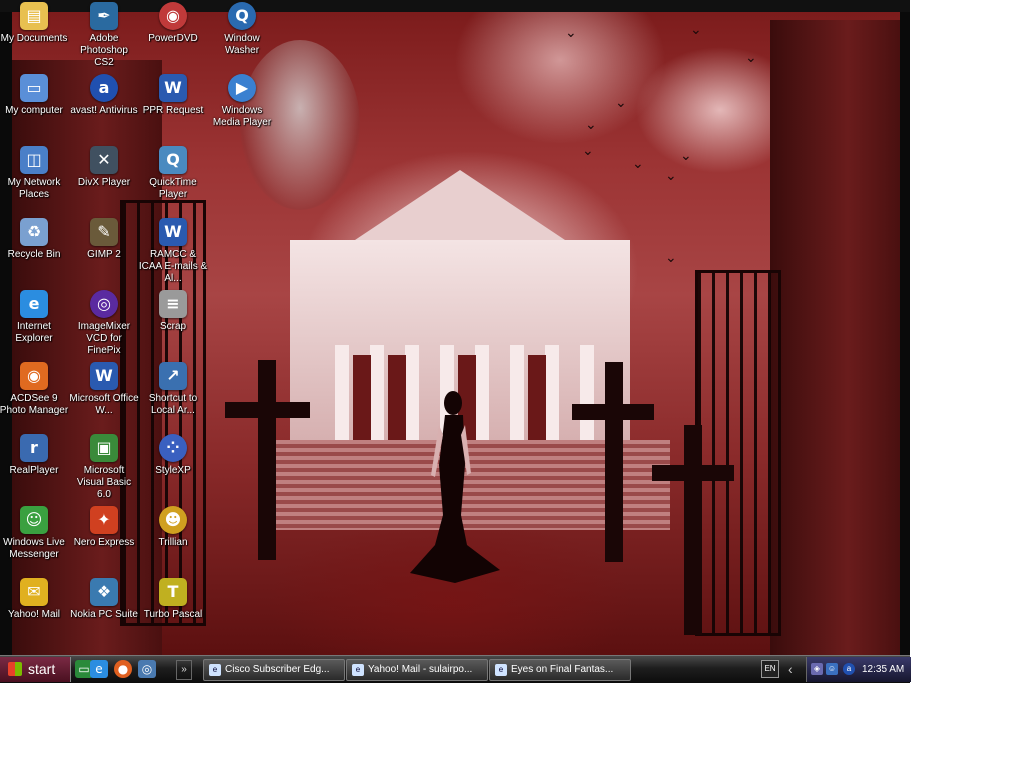 This screenshot has width=1024, height=781. Describe the element at coordinates (104, 338) in the screenshot. I see `icon-label: ImageMixer VCD for FinePix` at that location.